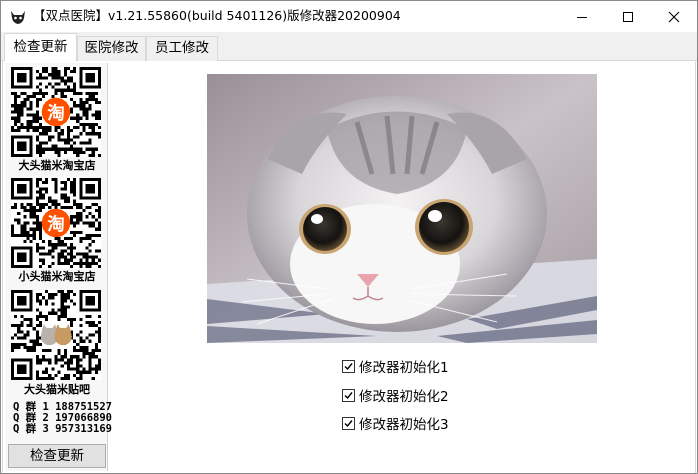 The image size is (698, 474). I want to click on minimize-icon, so click(582, 17).